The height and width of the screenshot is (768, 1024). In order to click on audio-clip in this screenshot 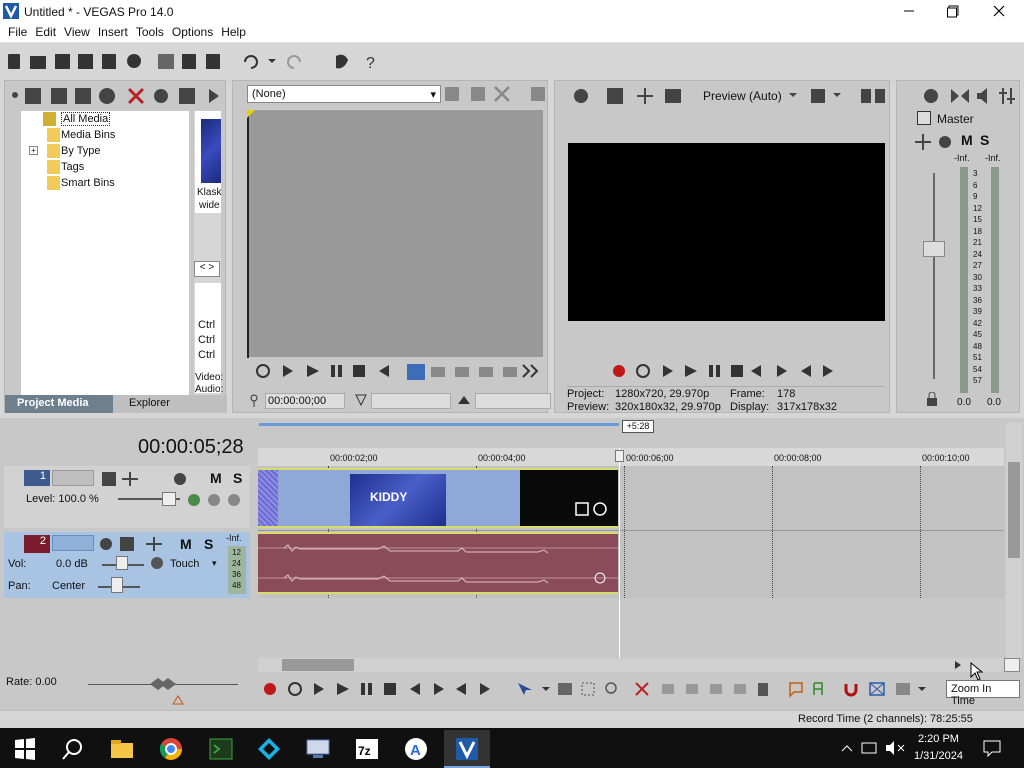, I will do `click(438, 563)`.